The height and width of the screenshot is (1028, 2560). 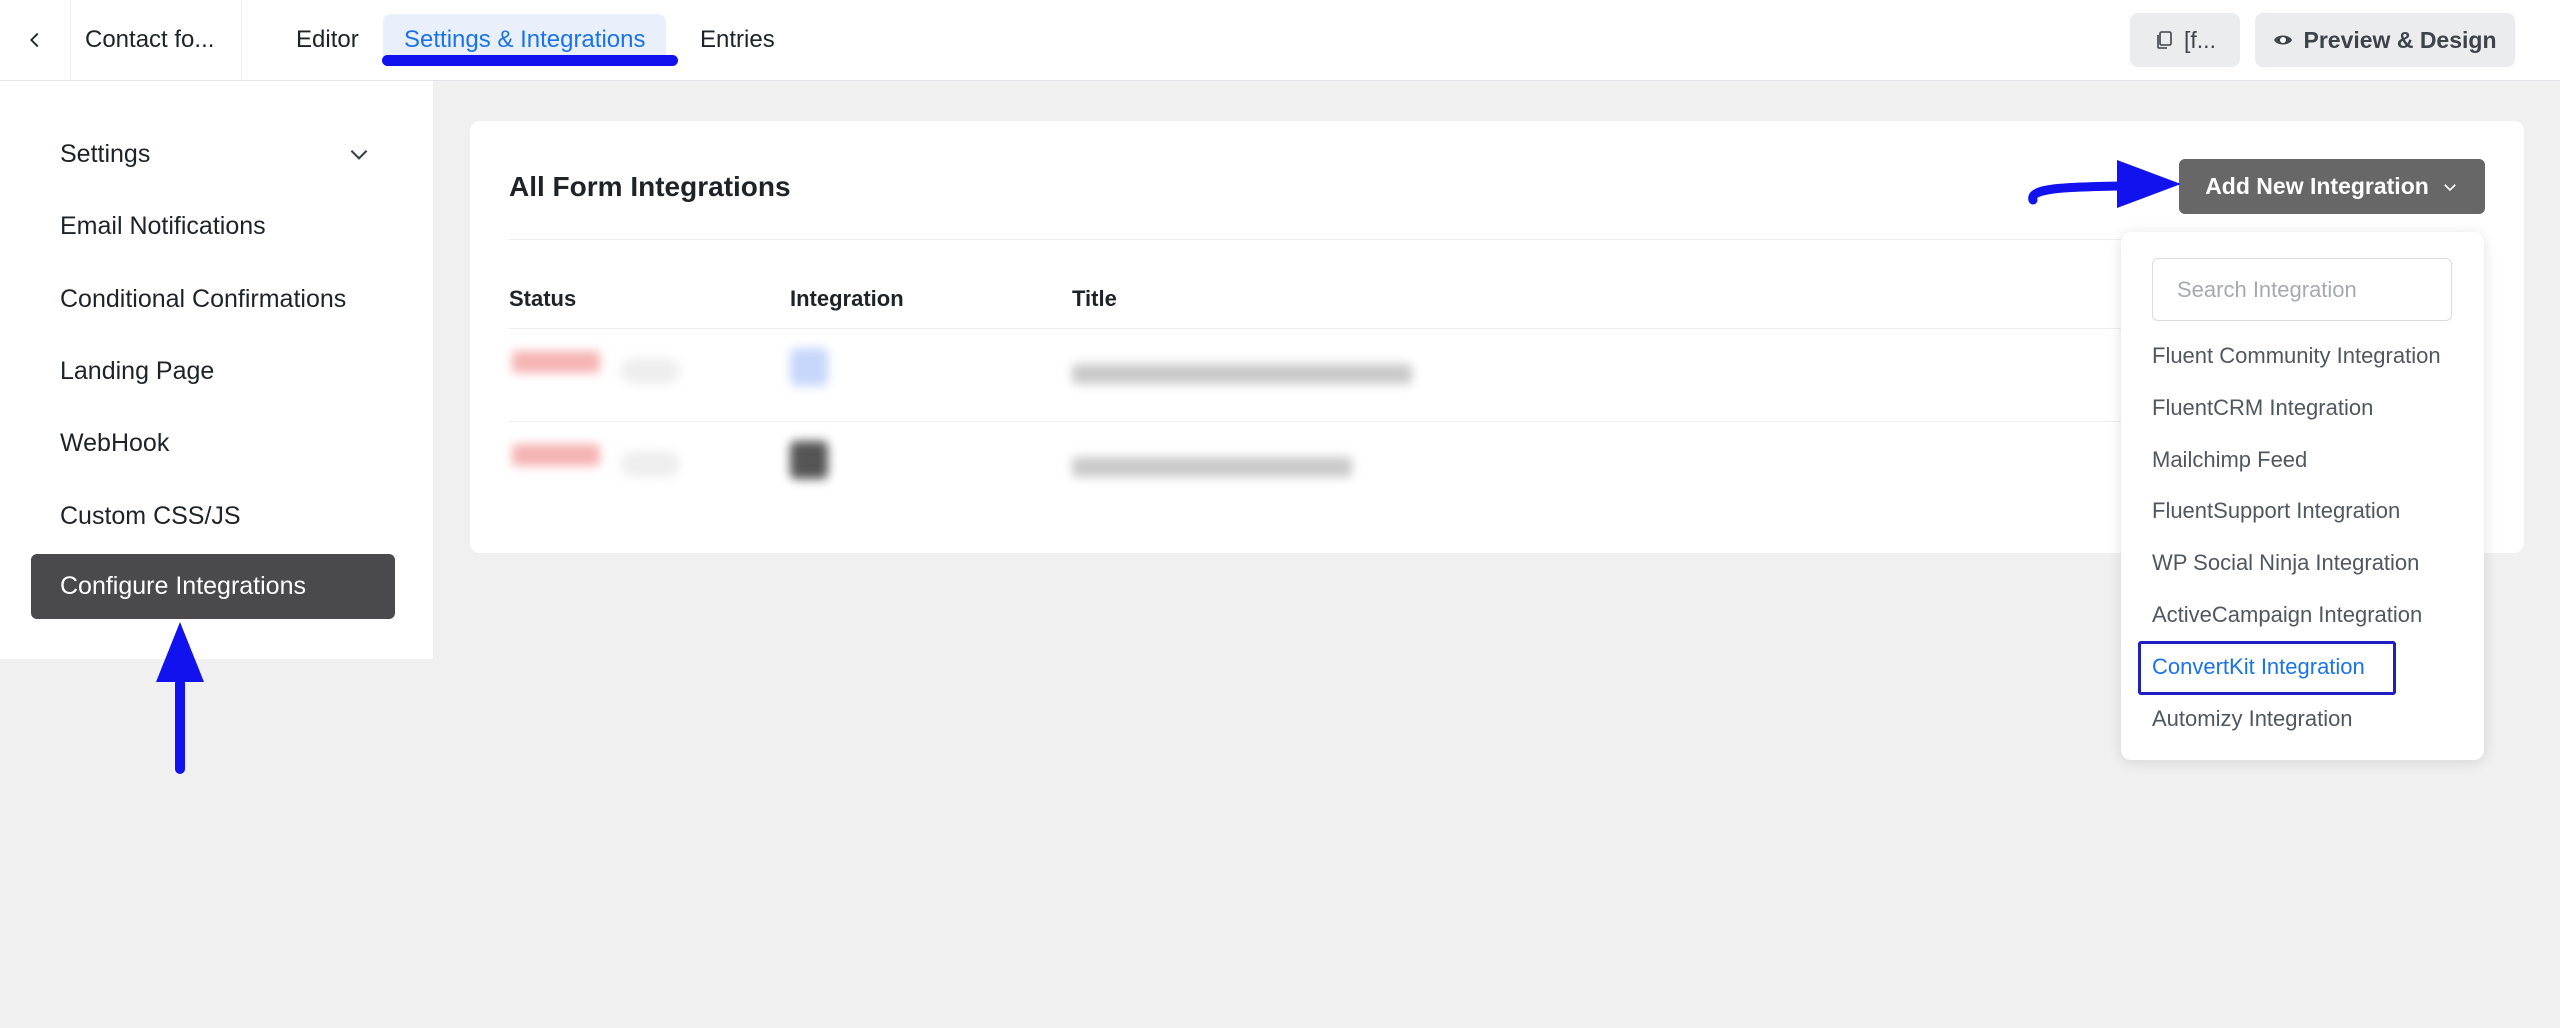 What do you see at coordinates (150, 516) in the screenshot?
I see `sidebar-item-custom-css-js: Custom CSS/JS` at bounding box center [150, 516].